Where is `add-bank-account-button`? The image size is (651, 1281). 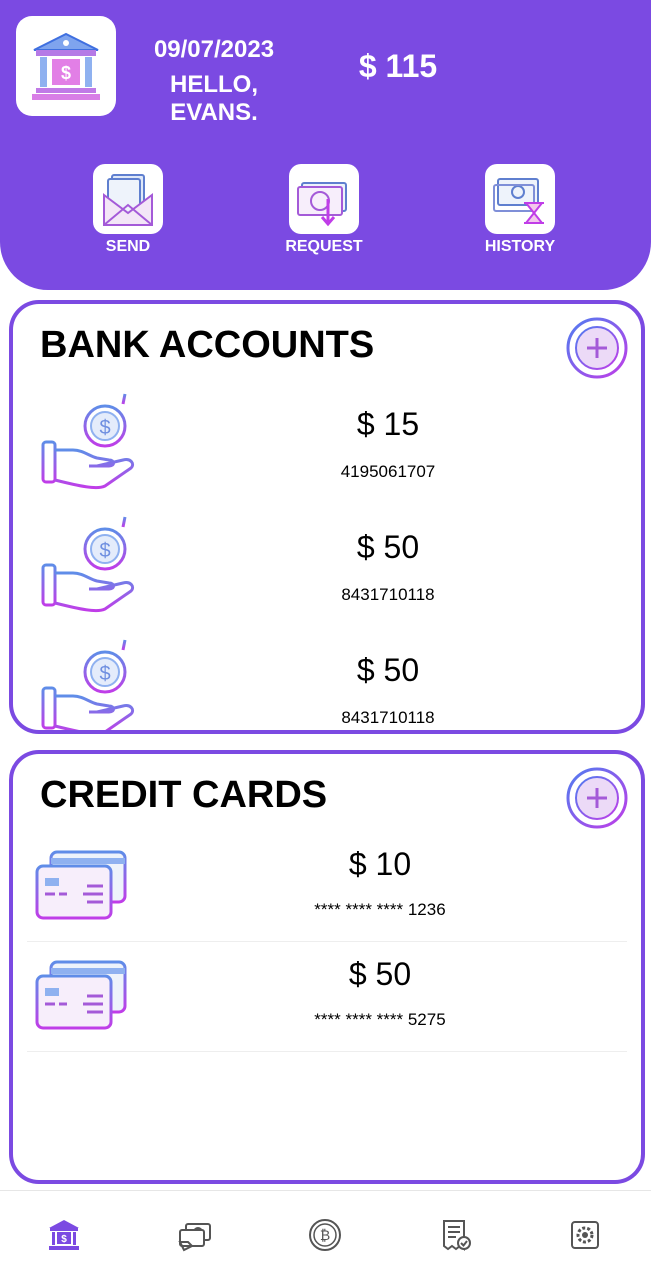
add-bank-account-button is located at coordinates (597, 348).